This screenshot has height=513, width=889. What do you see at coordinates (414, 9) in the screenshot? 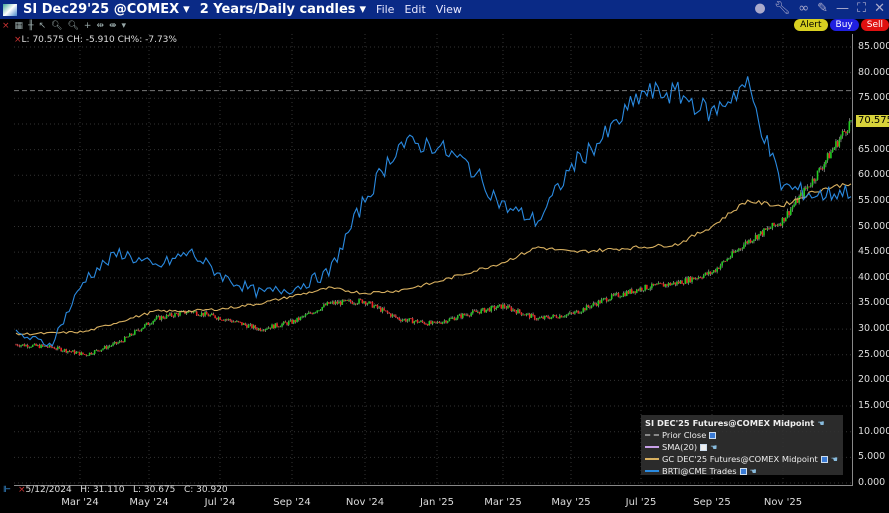
I see `menu-edit: Edit` at bounding box center [414, 9].